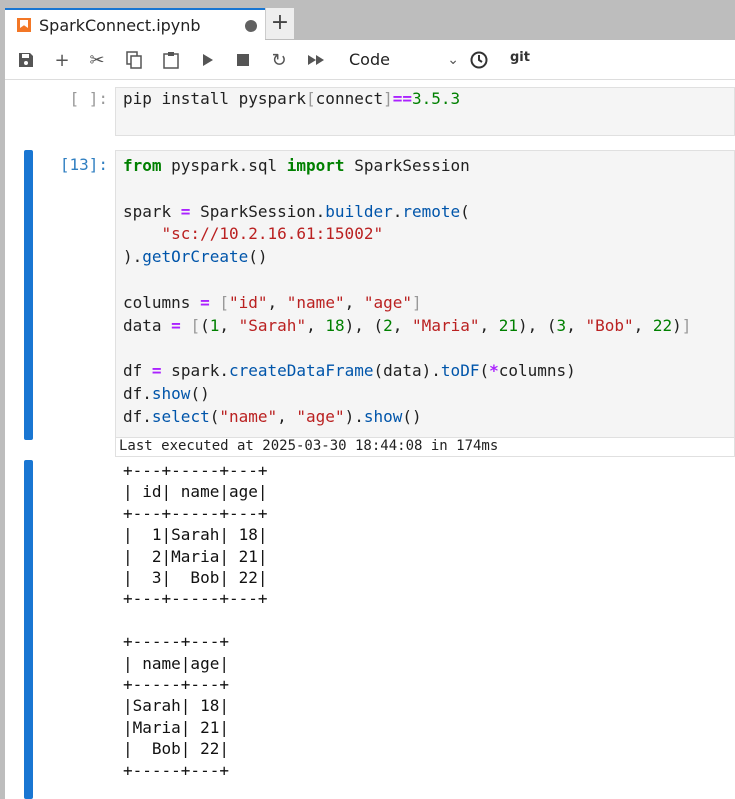  I want to click on code-token: "sc://10.2.16.61:15002", so click(272, 234).